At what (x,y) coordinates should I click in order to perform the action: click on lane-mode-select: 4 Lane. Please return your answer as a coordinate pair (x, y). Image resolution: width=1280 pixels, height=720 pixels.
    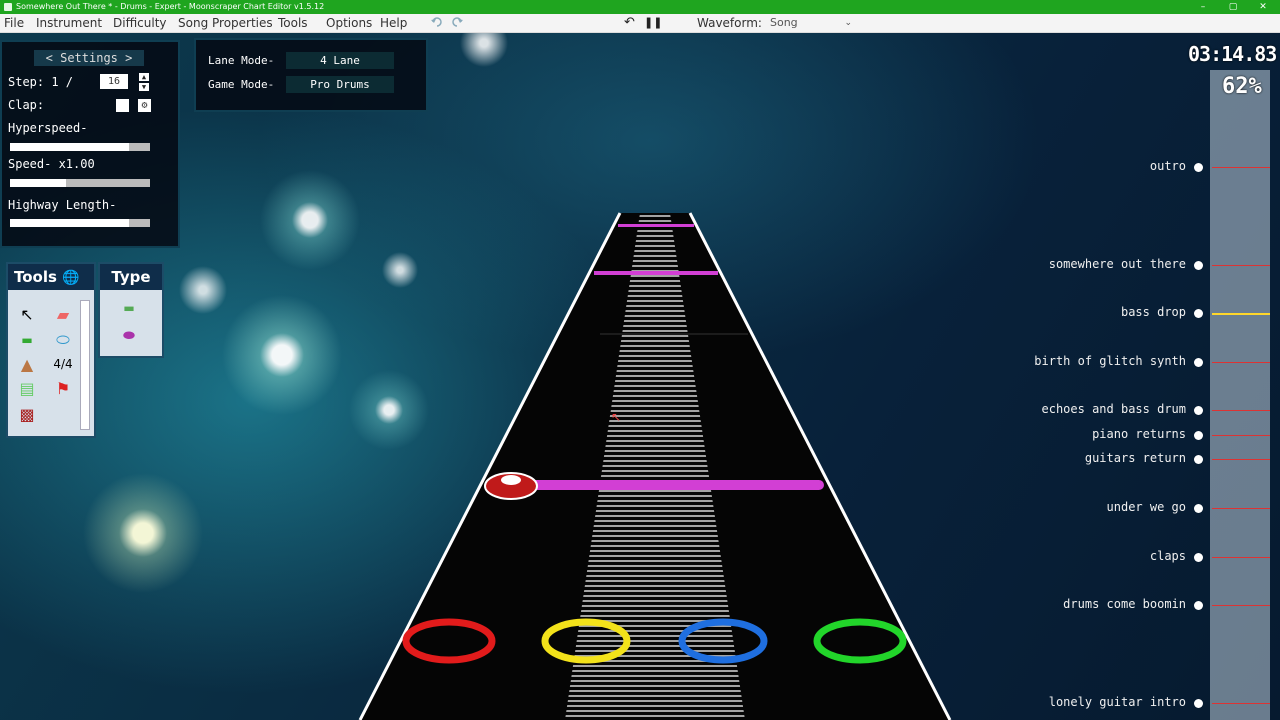
    Looking at the image, I should click on (340, 60).